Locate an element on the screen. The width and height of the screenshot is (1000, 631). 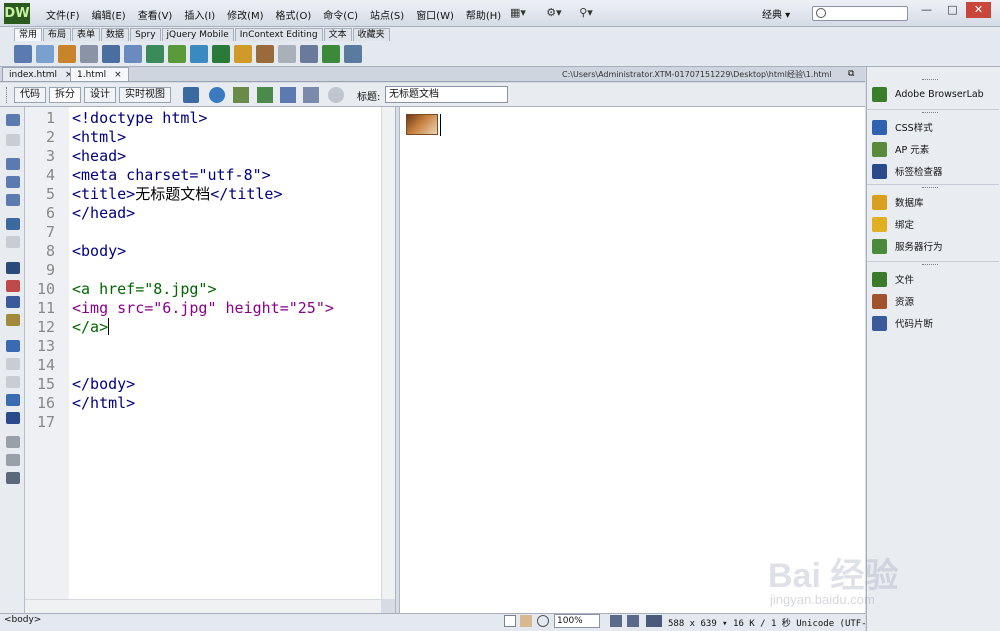
remove-comment-icon is located at coordinates (13, 364).